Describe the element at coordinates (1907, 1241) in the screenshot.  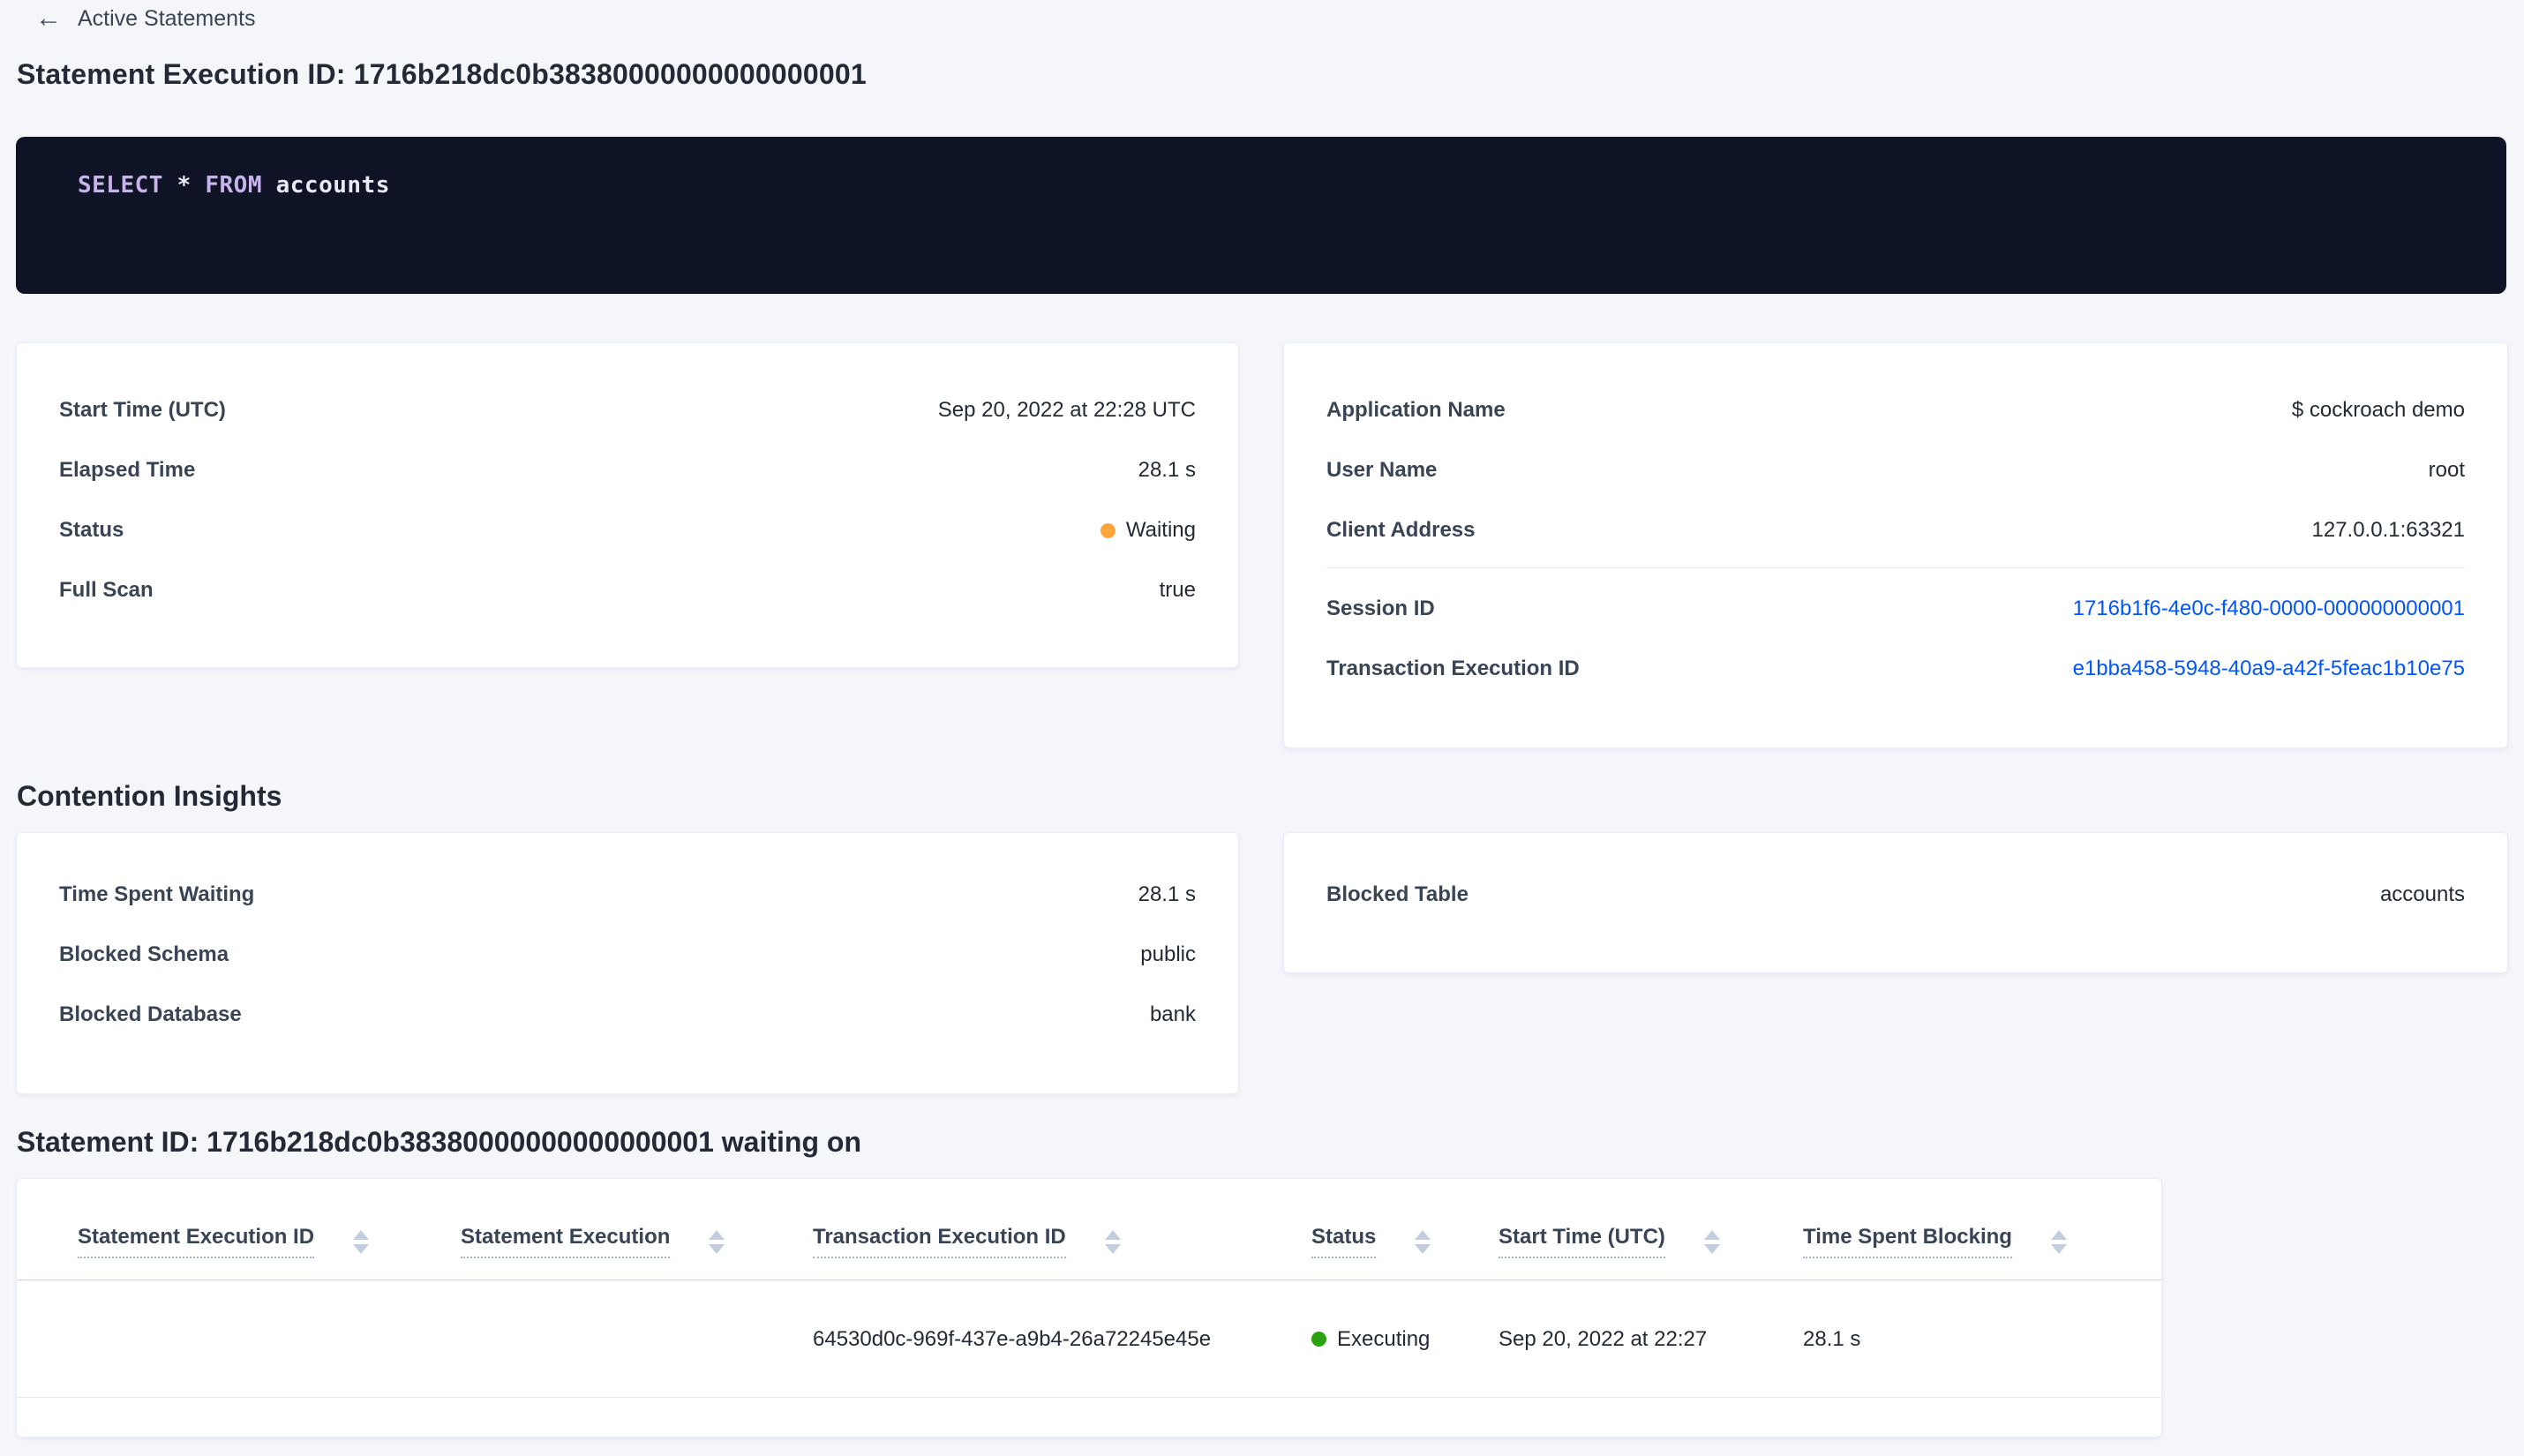
I see `column-header-time-spent-blocking-label: Time Spent Blocking` at that location.